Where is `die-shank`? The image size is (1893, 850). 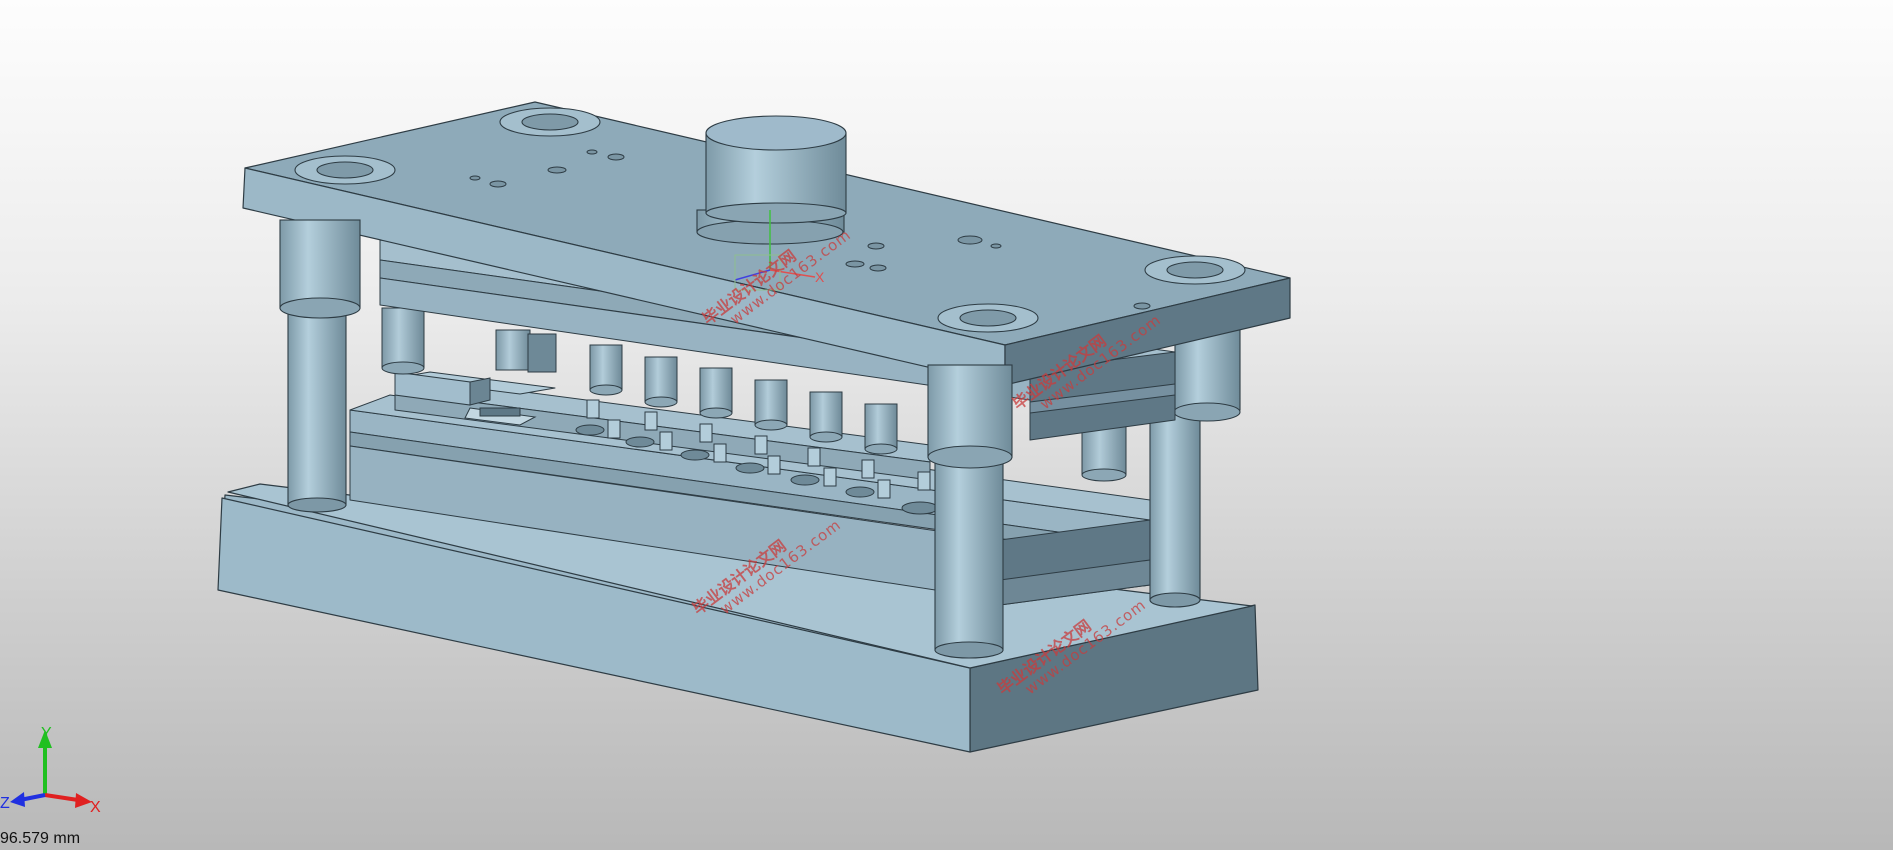
die-shank is located at coordinates (771, 180).